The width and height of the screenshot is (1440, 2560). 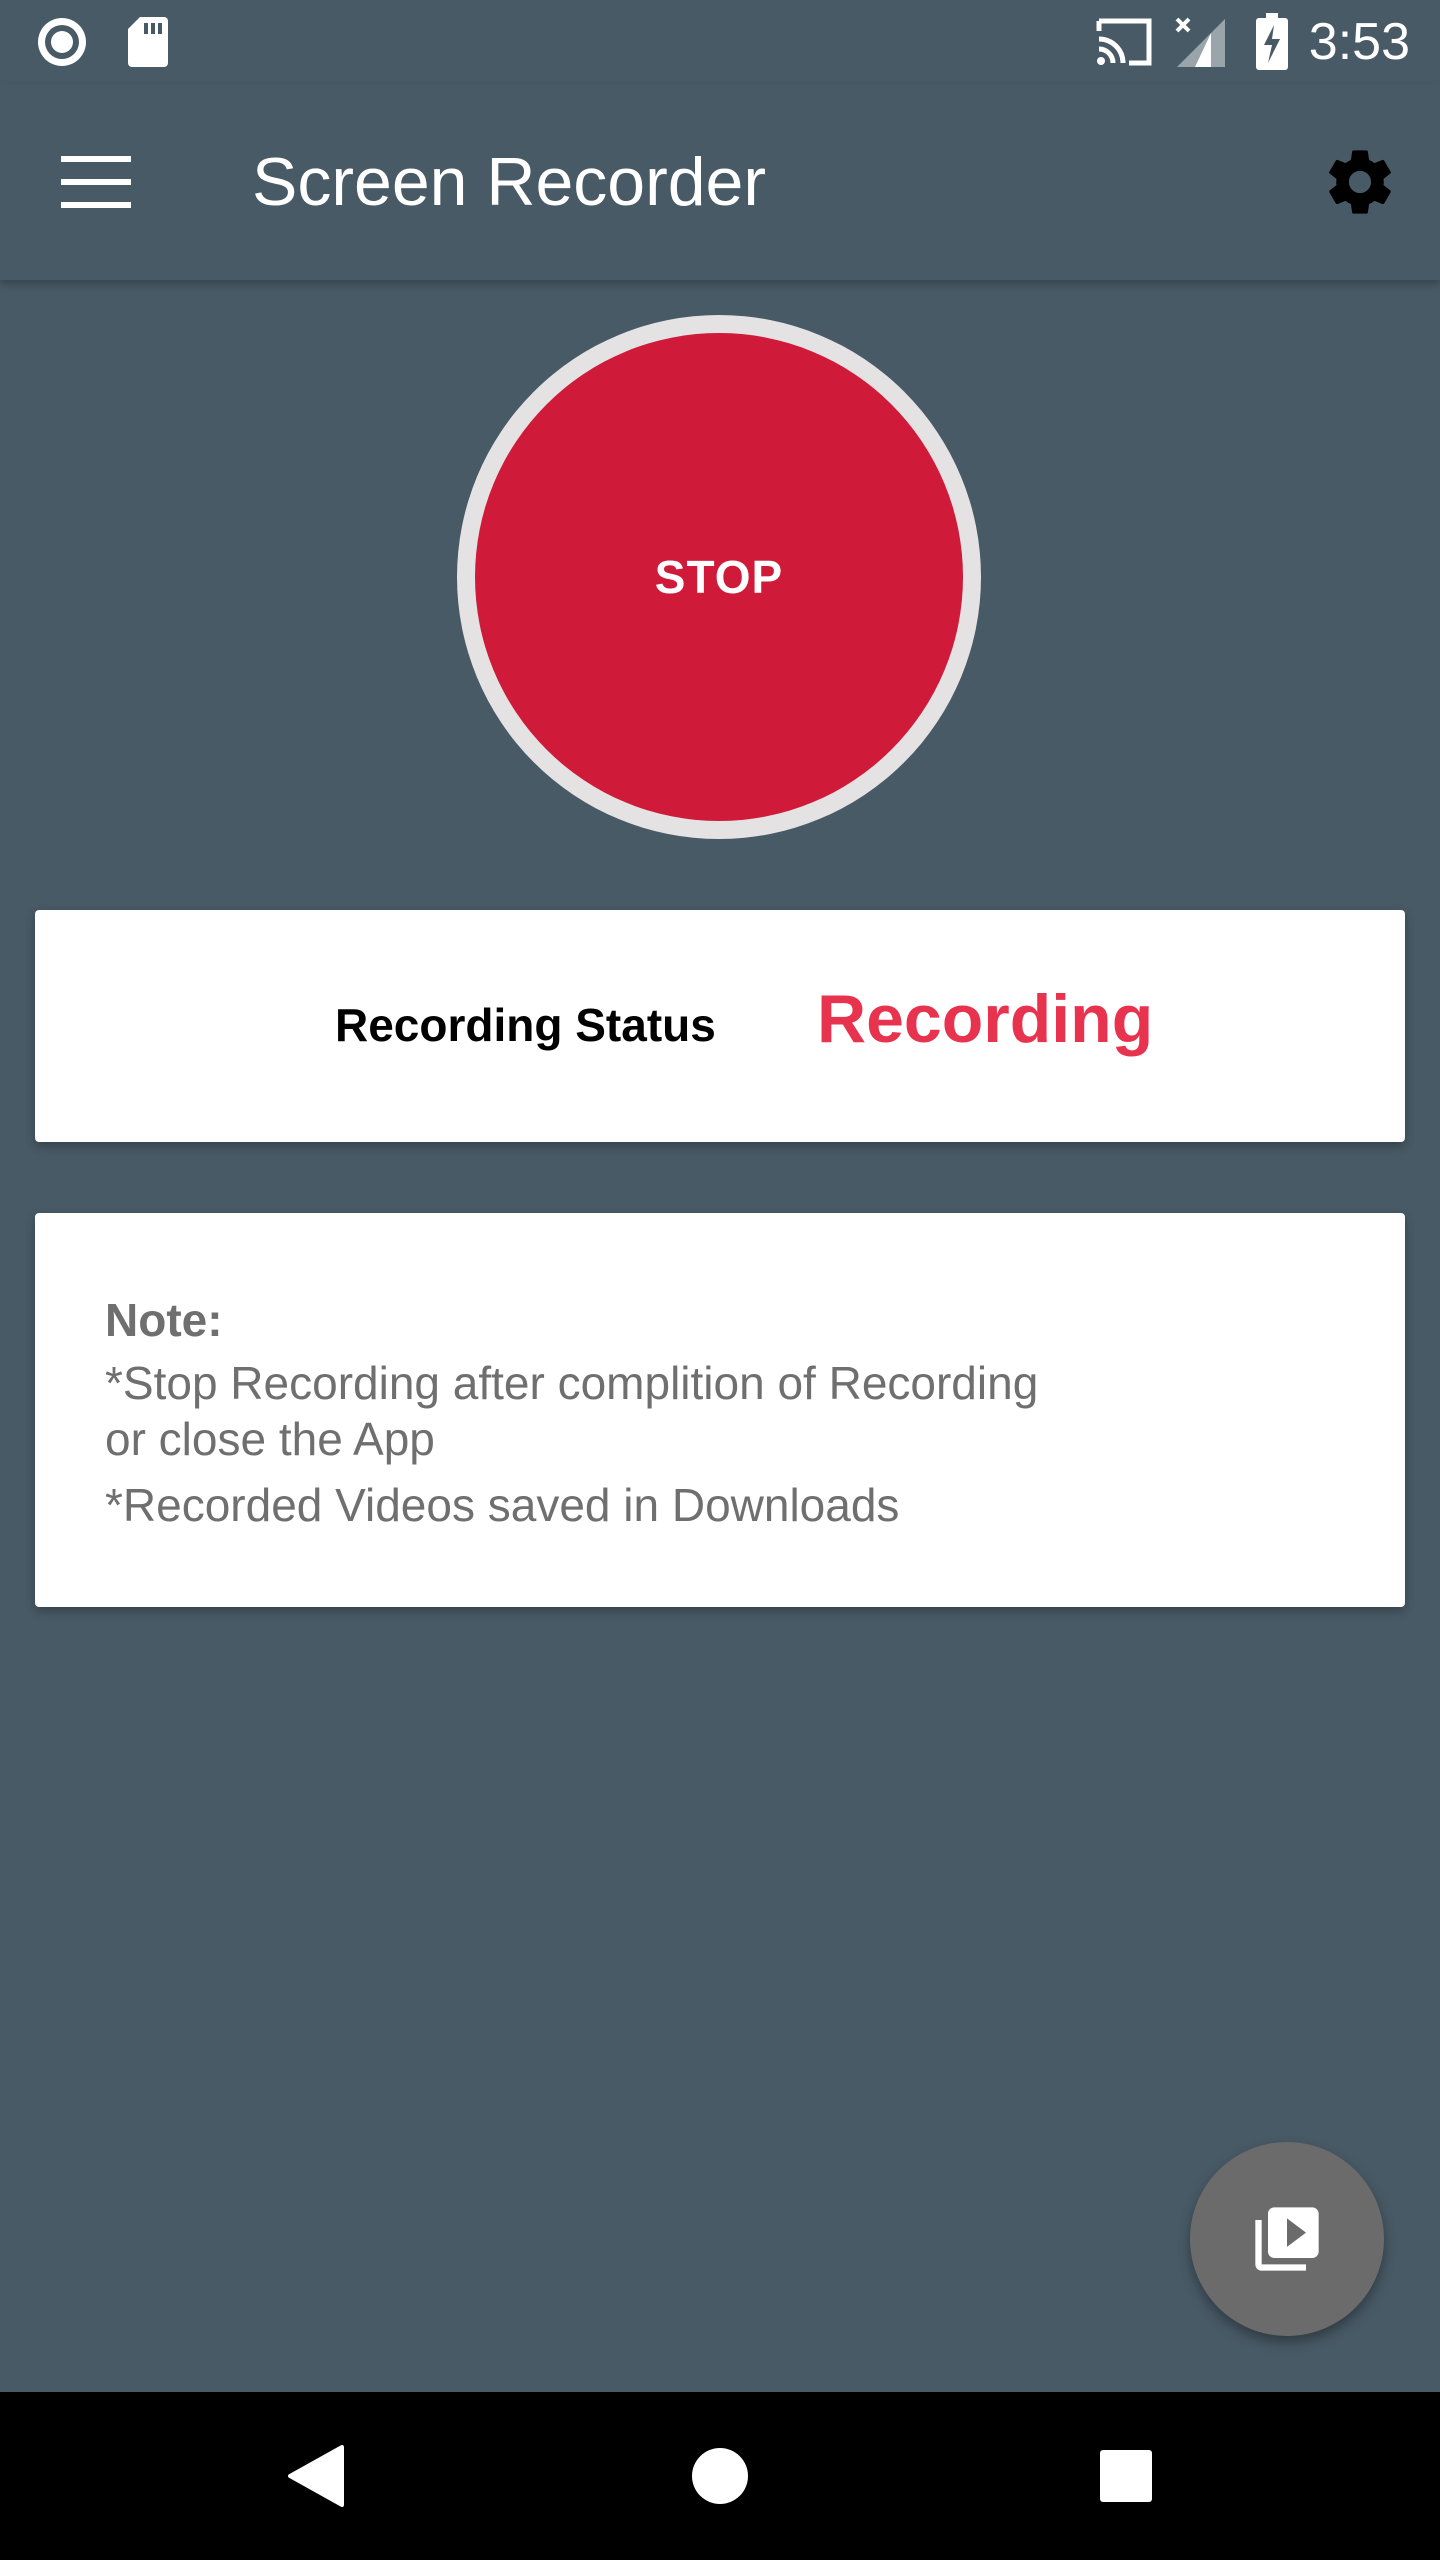 I want to click on stop-recording-button: STOP, so click(x=719, y=577).